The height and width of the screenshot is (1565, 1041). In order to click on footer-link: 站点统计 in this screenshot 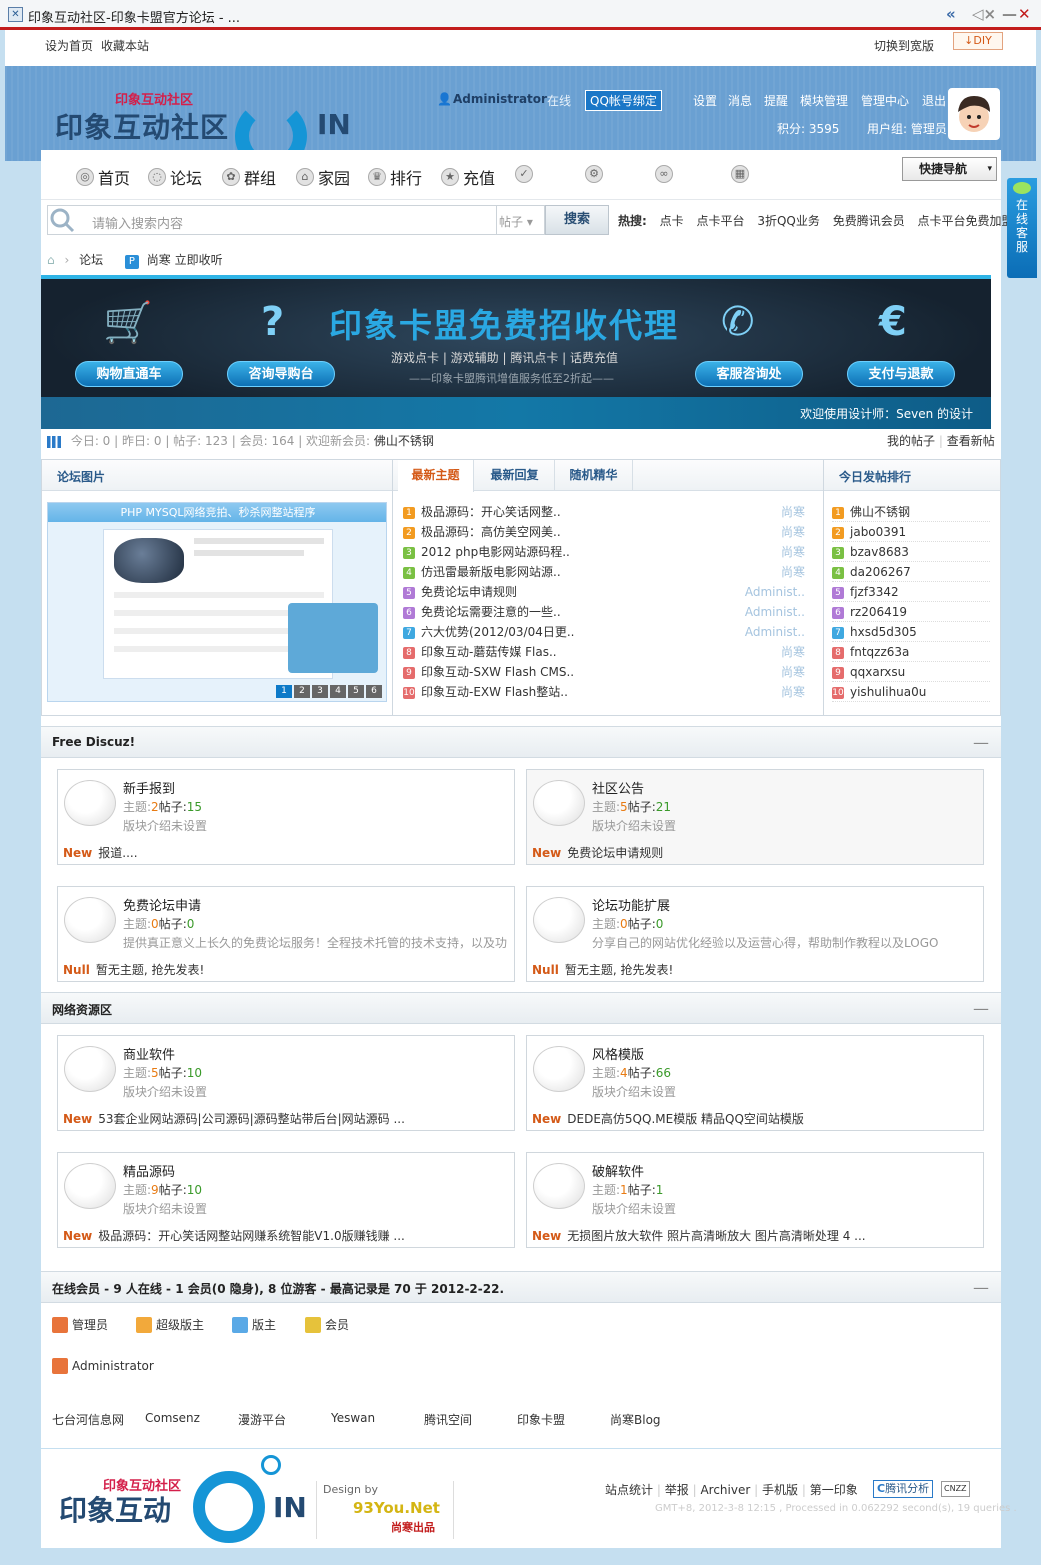, I will do `click(629, 1490)`.